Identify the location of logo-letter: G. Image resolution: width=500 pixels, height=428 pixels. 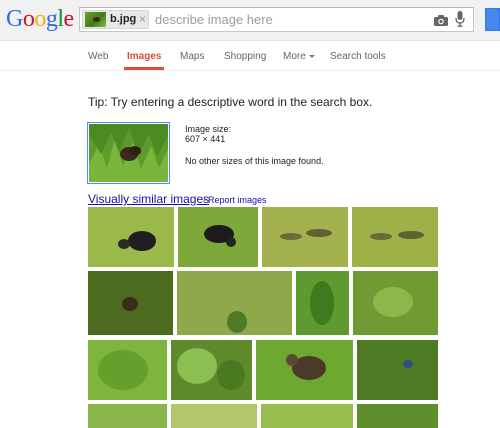
(14, 19).